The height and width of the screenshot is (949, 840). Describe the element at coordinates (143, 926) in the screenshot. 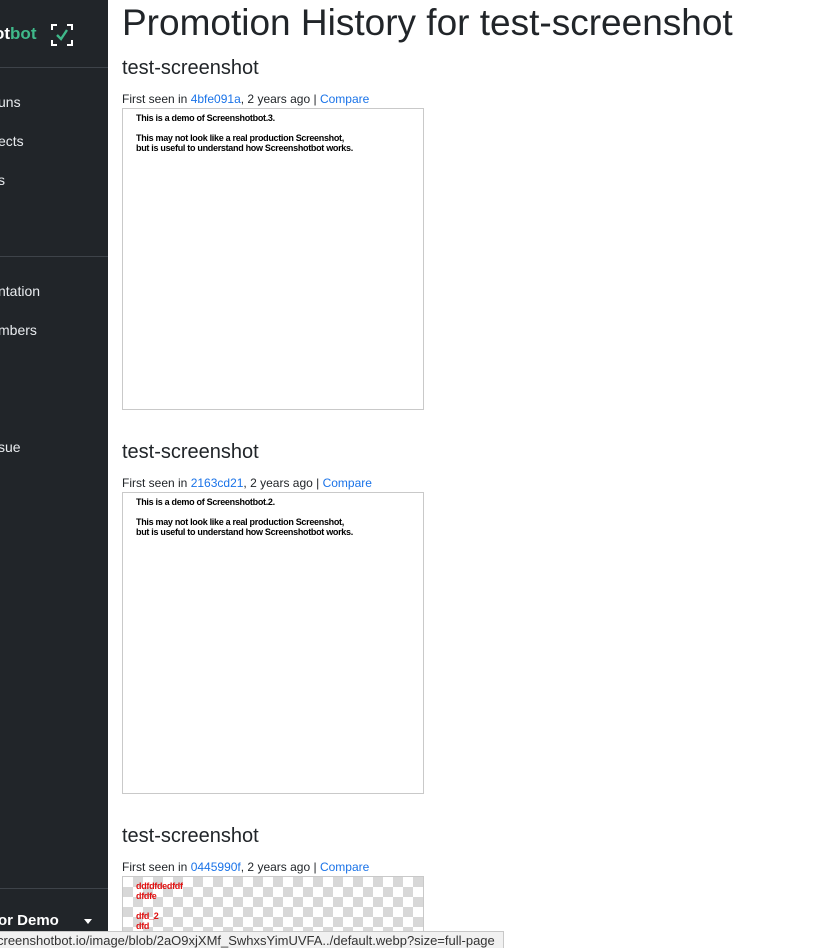

I see `thumbnail-text: dfd` at that location.